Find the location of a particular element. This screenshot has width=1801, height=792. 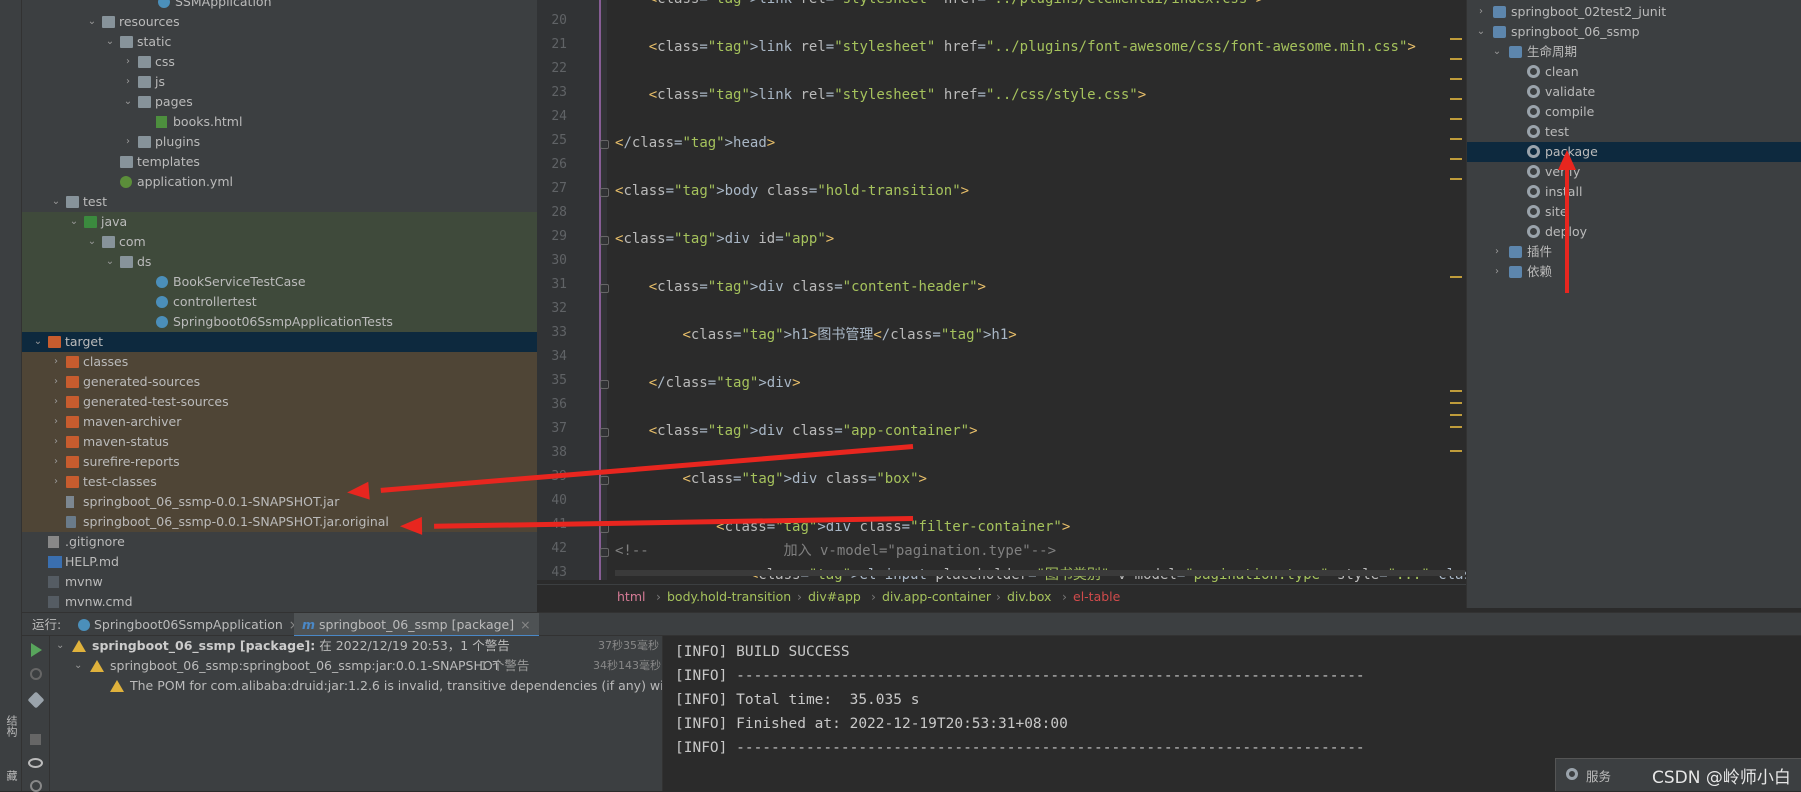

project-tree-item: ⌄ target is located at coordinates (279, 342).